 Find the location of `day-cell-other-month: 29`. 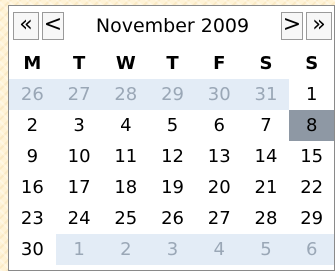

day-cell-other-month: 29 is located at coordinates (172, 94).